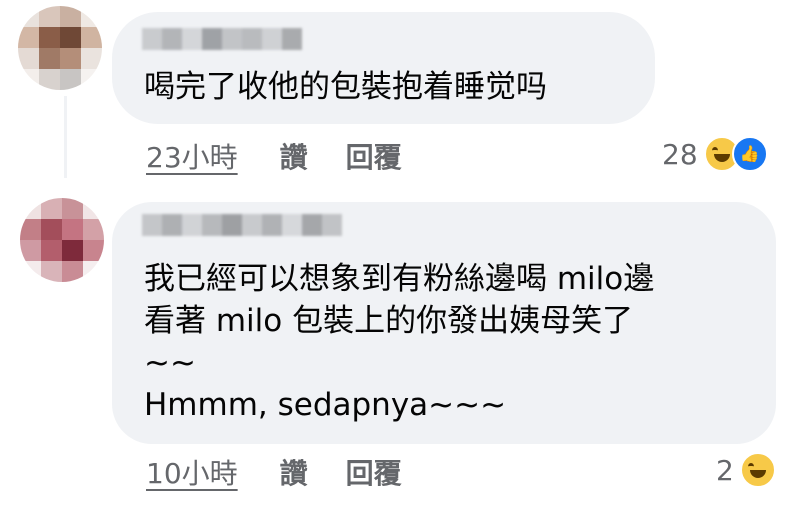 The width and height of the screenshot is (800, 508). Describe the element at coordinates (274, 156) in the screenshot. I see `comment-actions: 23小時 讚 回覆` at that location.